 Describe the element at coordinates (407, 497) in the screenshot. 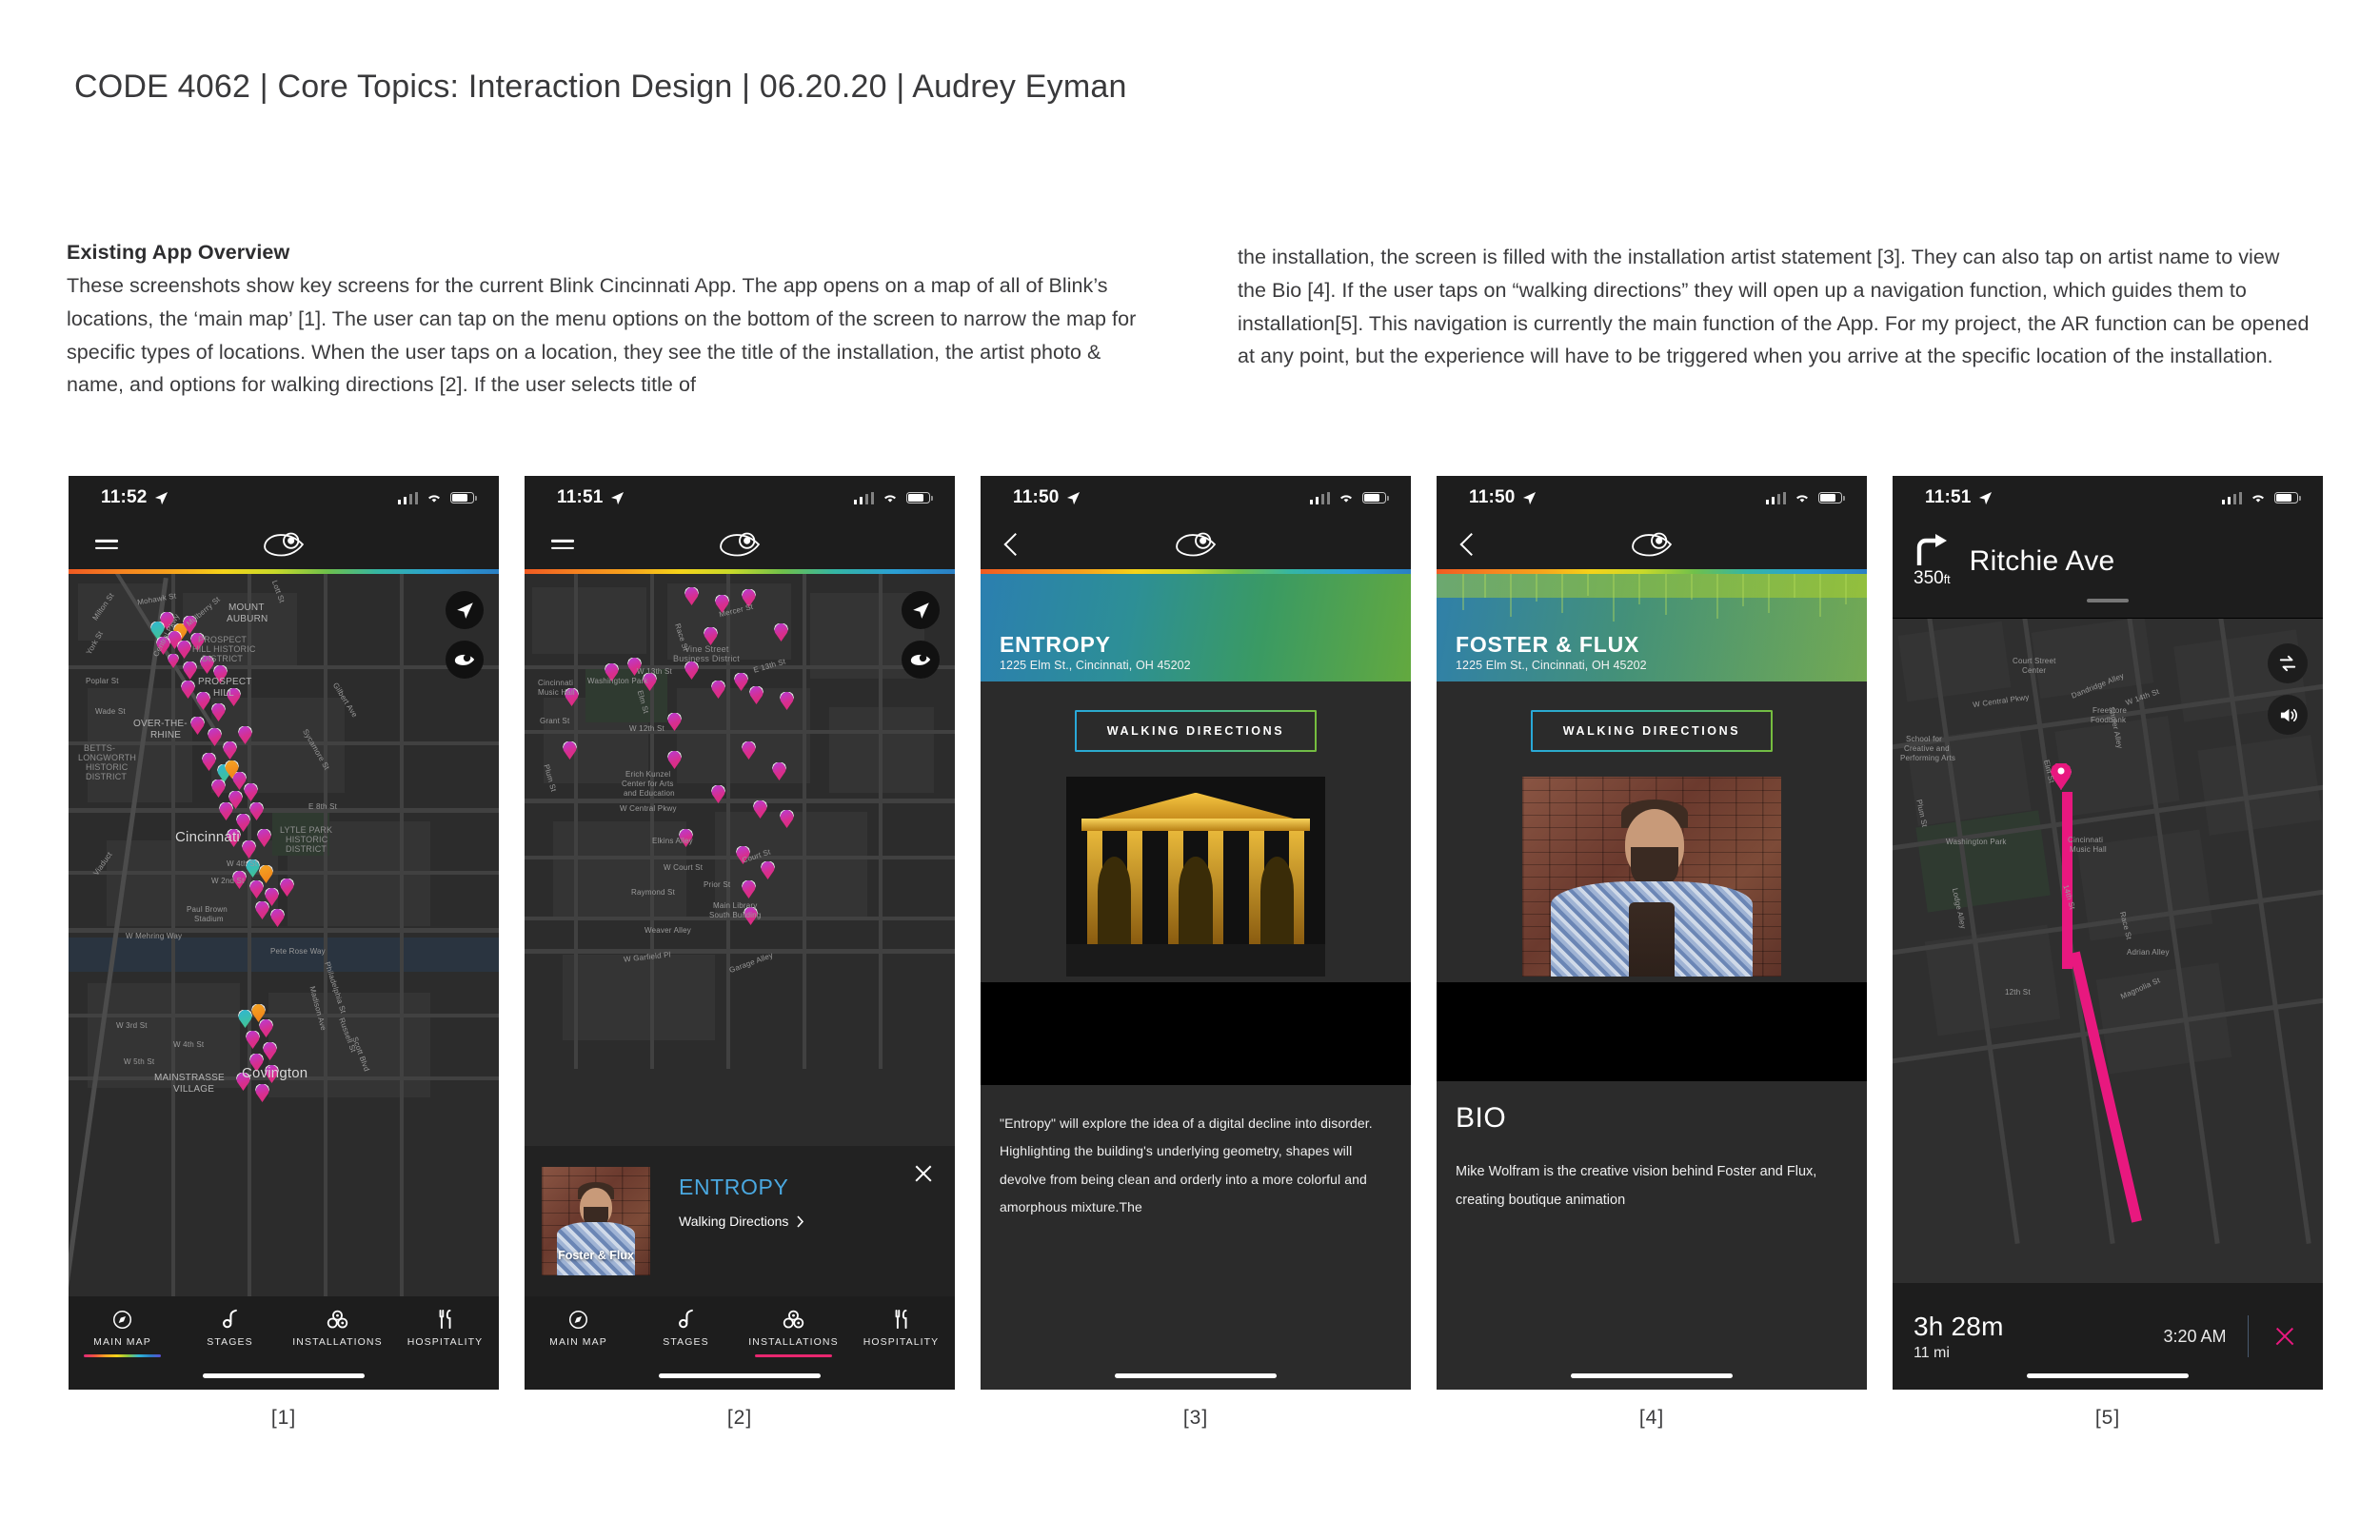

I see `signal-icon` at that location.